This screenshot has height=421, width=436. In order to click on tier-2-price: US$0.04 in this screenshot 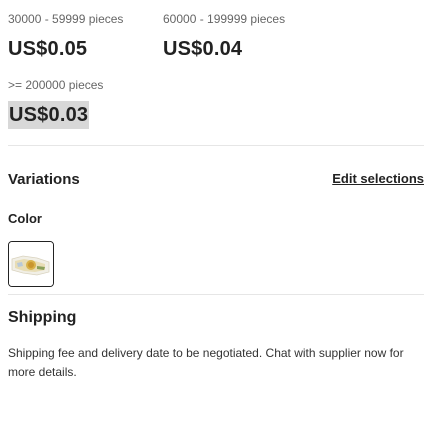, I will do `click(203, 49)`.